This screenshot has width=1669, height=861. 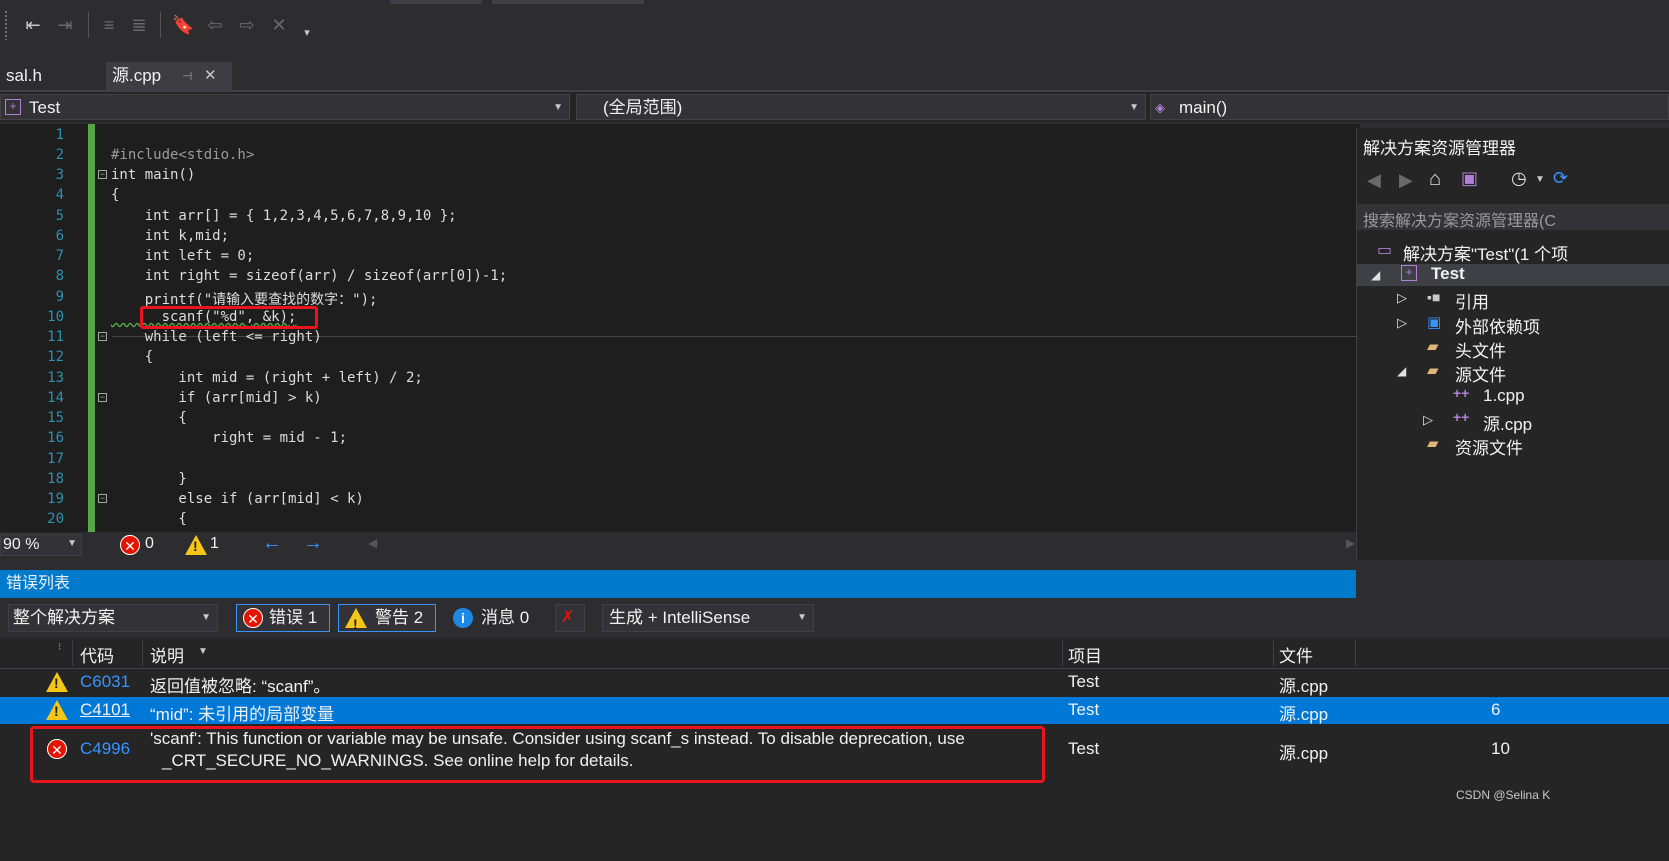 I want to click on warning-count: 1, so click(x=214, y=544).